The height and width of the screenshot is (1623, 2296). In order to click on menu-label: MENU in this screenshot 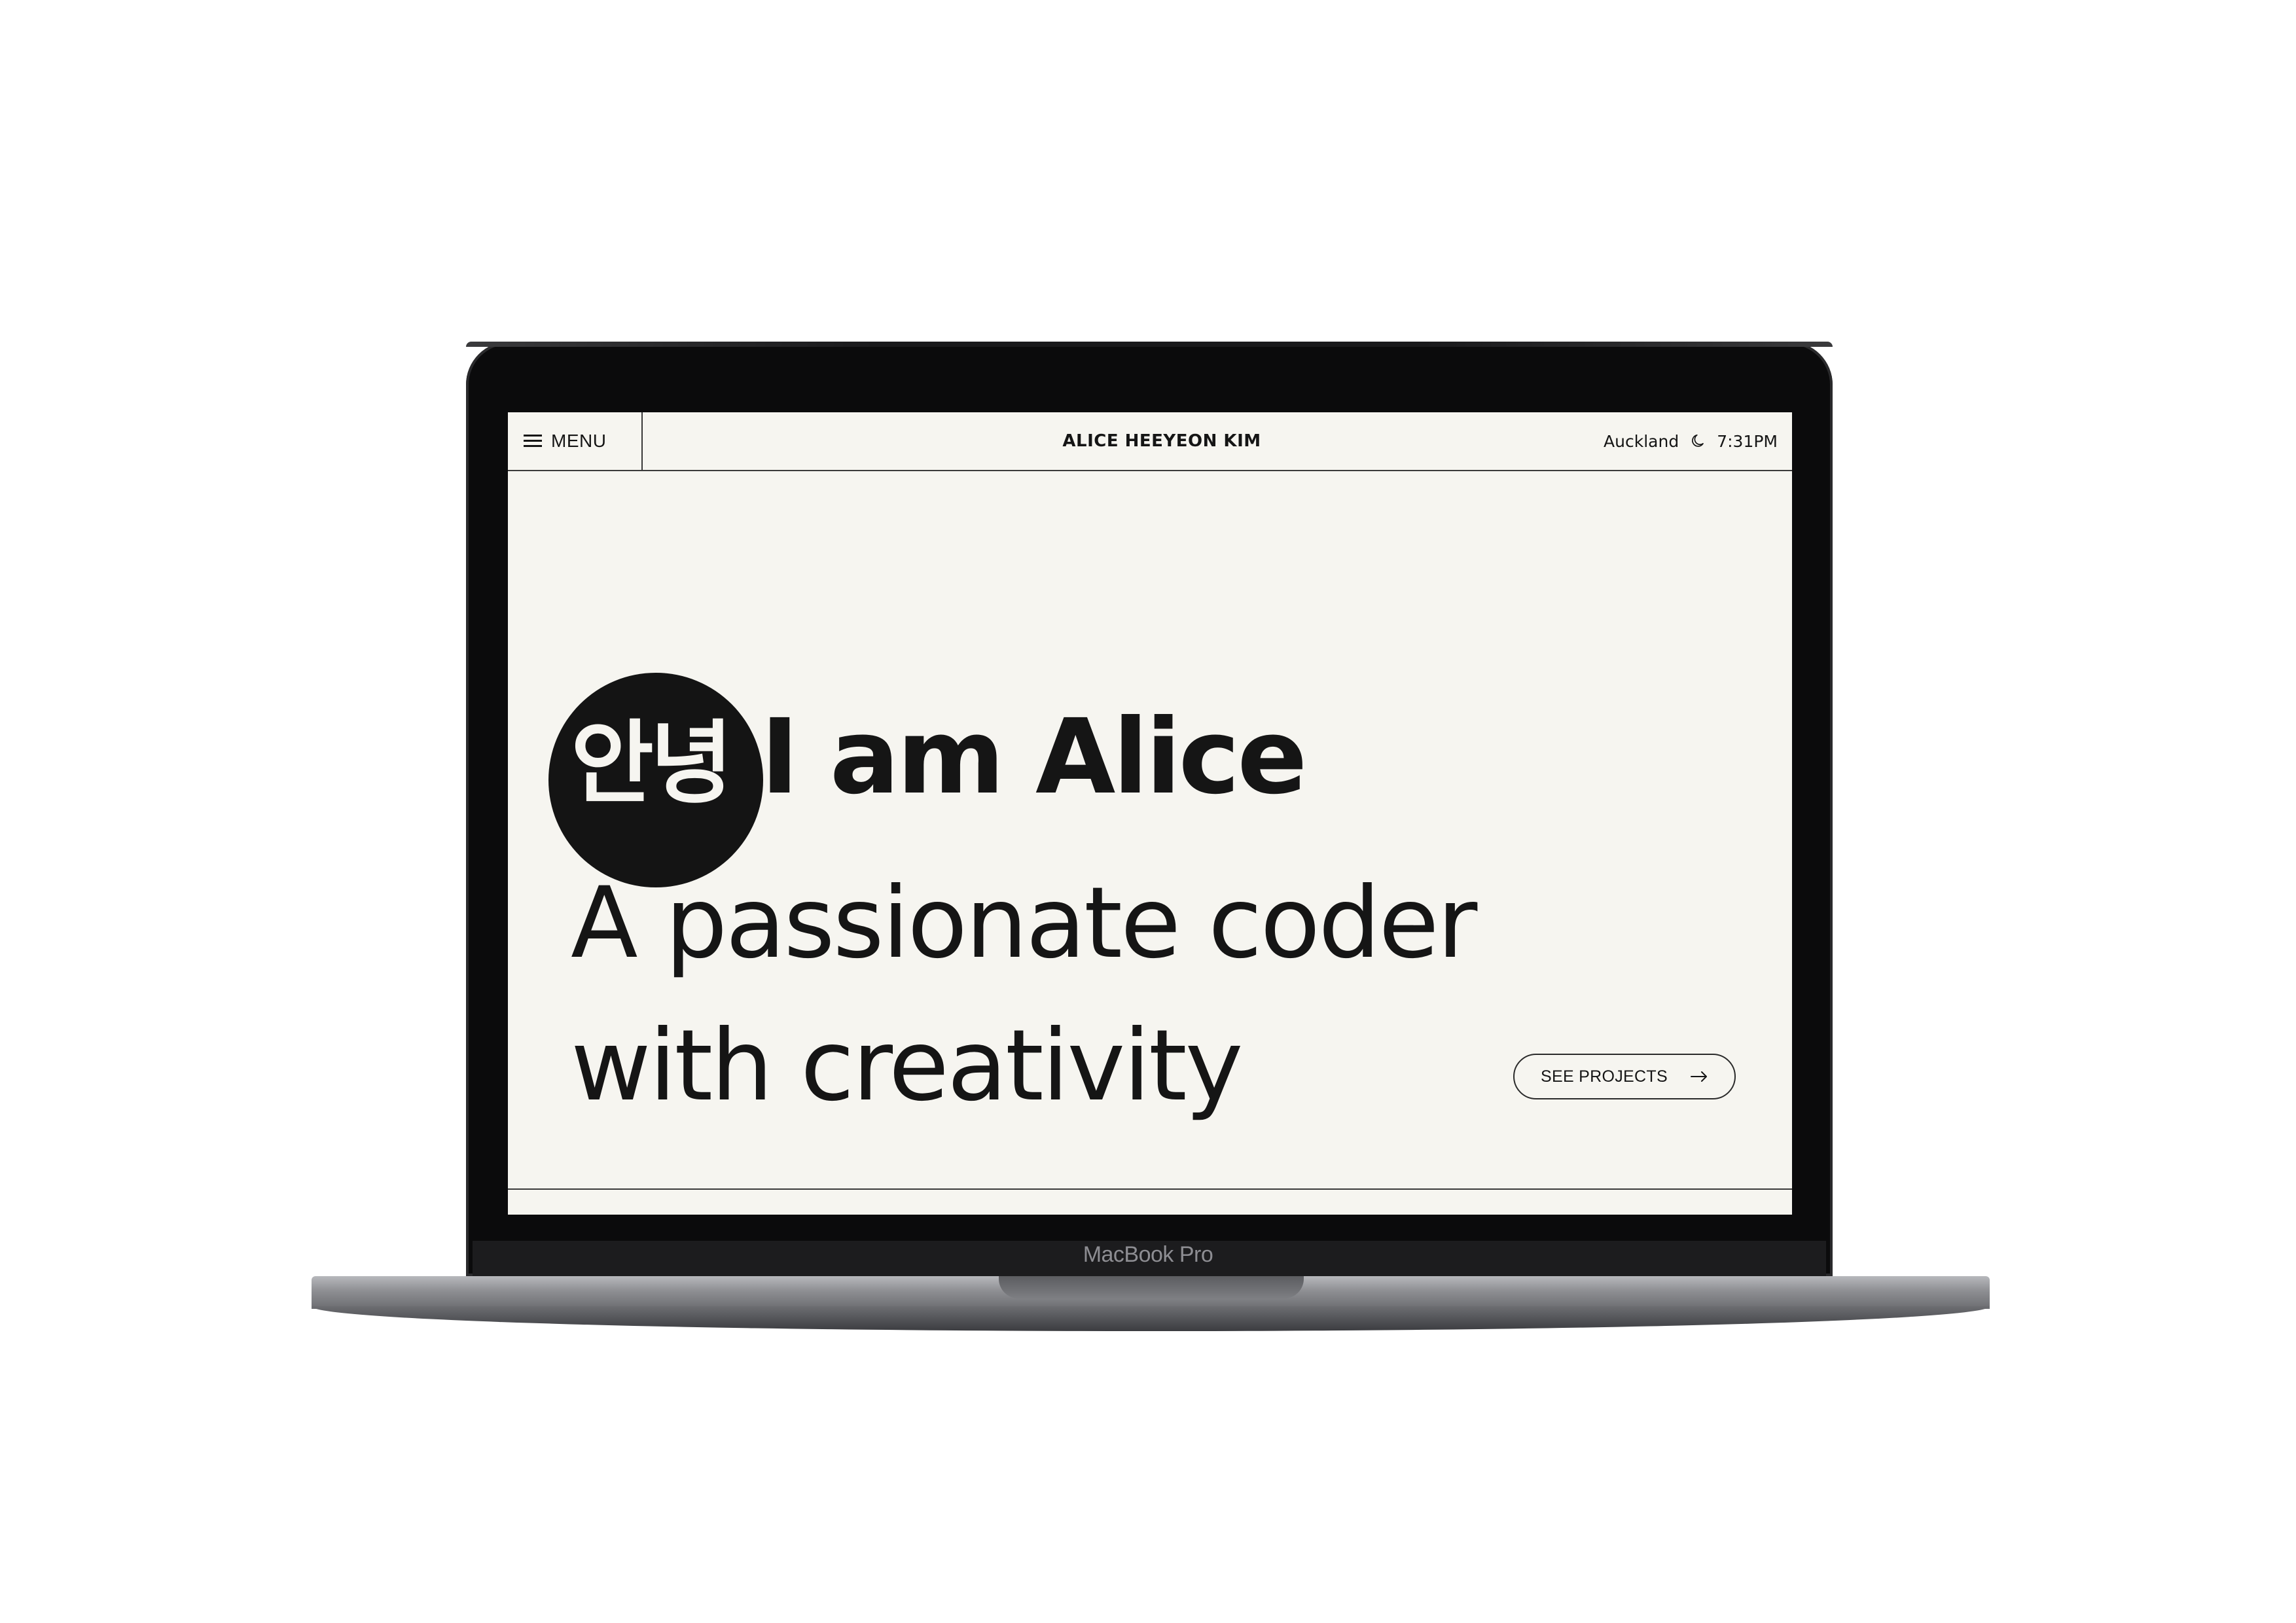, I will do `click(579, 441)`.